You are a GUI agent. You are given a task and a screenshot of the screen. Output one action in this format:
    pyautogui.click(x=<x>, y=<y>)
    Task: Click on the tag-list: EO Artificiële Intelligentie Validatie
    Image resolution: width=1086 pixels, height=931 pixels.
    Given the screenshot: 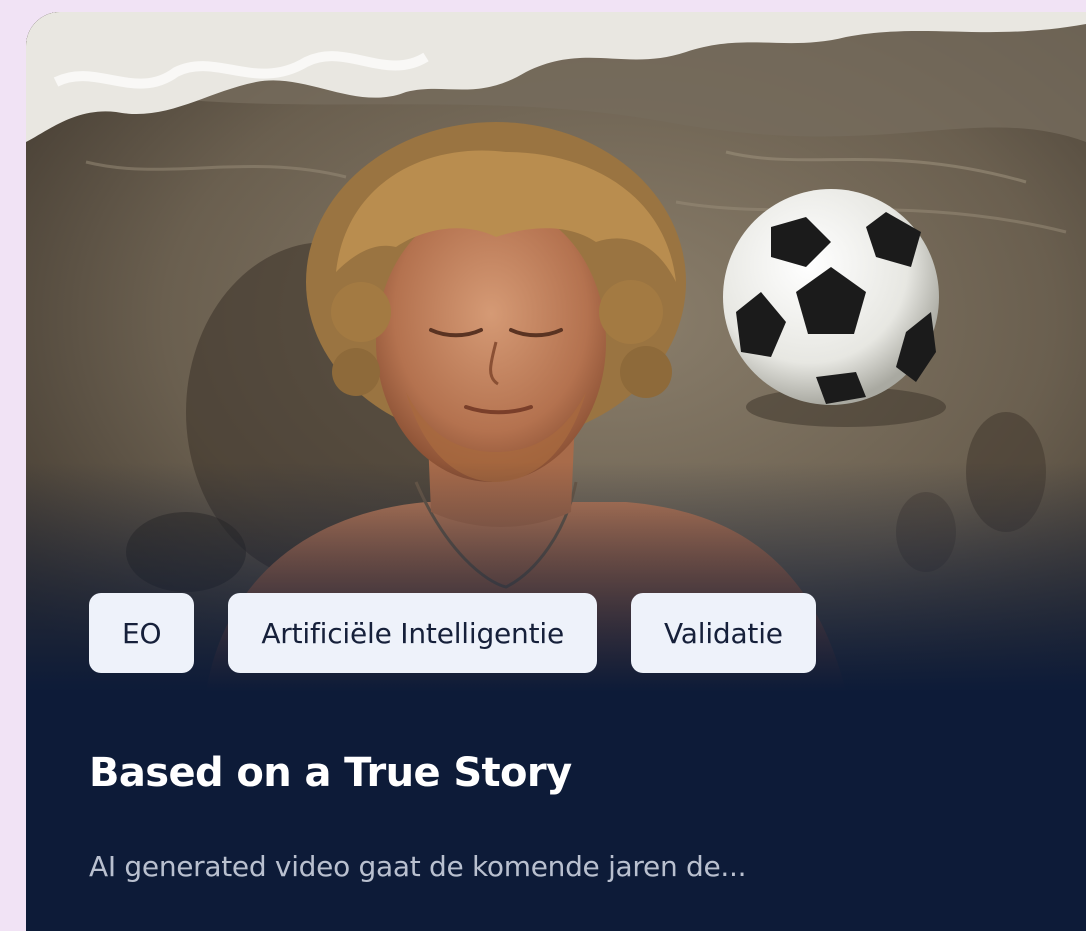 What is the action you would take?
    pyautogui.click(x=452, y=633)
    